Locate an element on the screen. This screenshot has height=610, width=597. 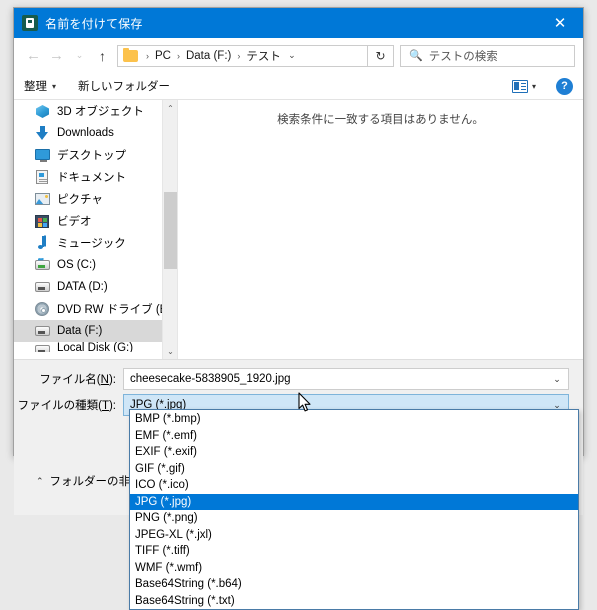
sidebar-item: ドキュメント is located at coordinates (95, 177).